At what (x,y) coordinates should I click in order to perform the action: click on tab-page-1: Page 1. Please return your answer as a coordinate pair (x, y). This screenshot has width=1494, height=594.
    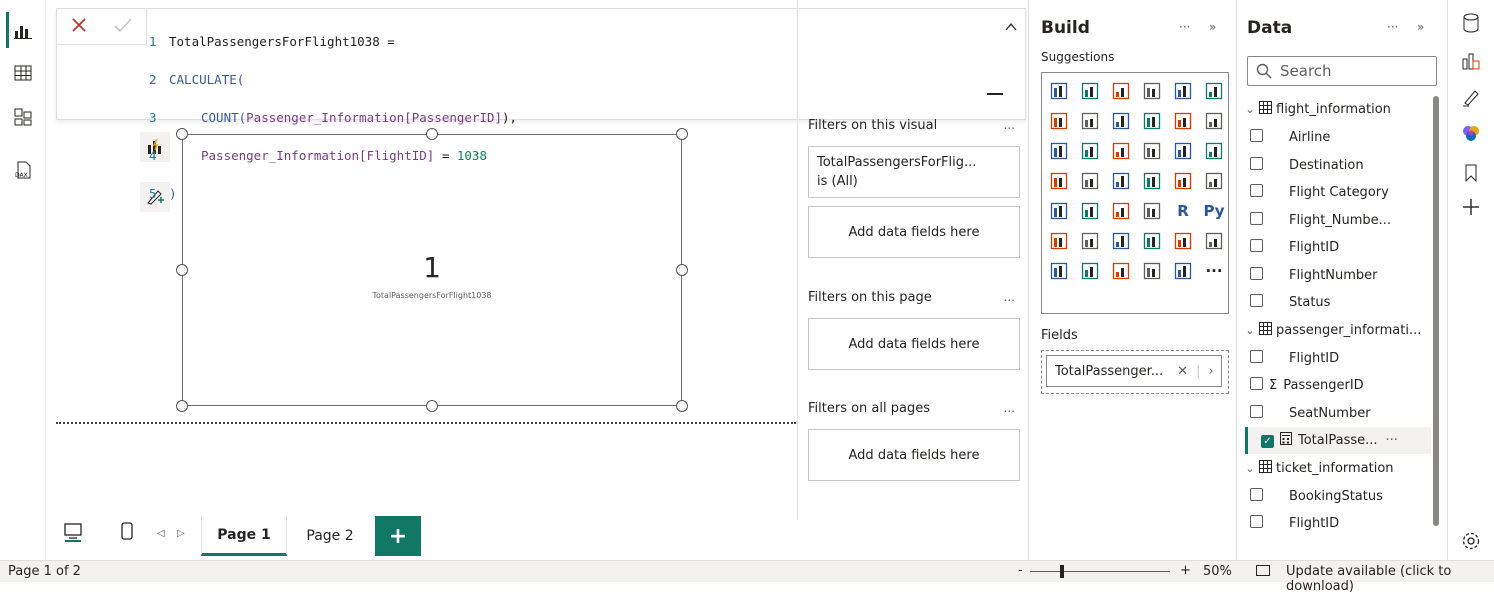
    Looking at the image, I should click on (244, 536).